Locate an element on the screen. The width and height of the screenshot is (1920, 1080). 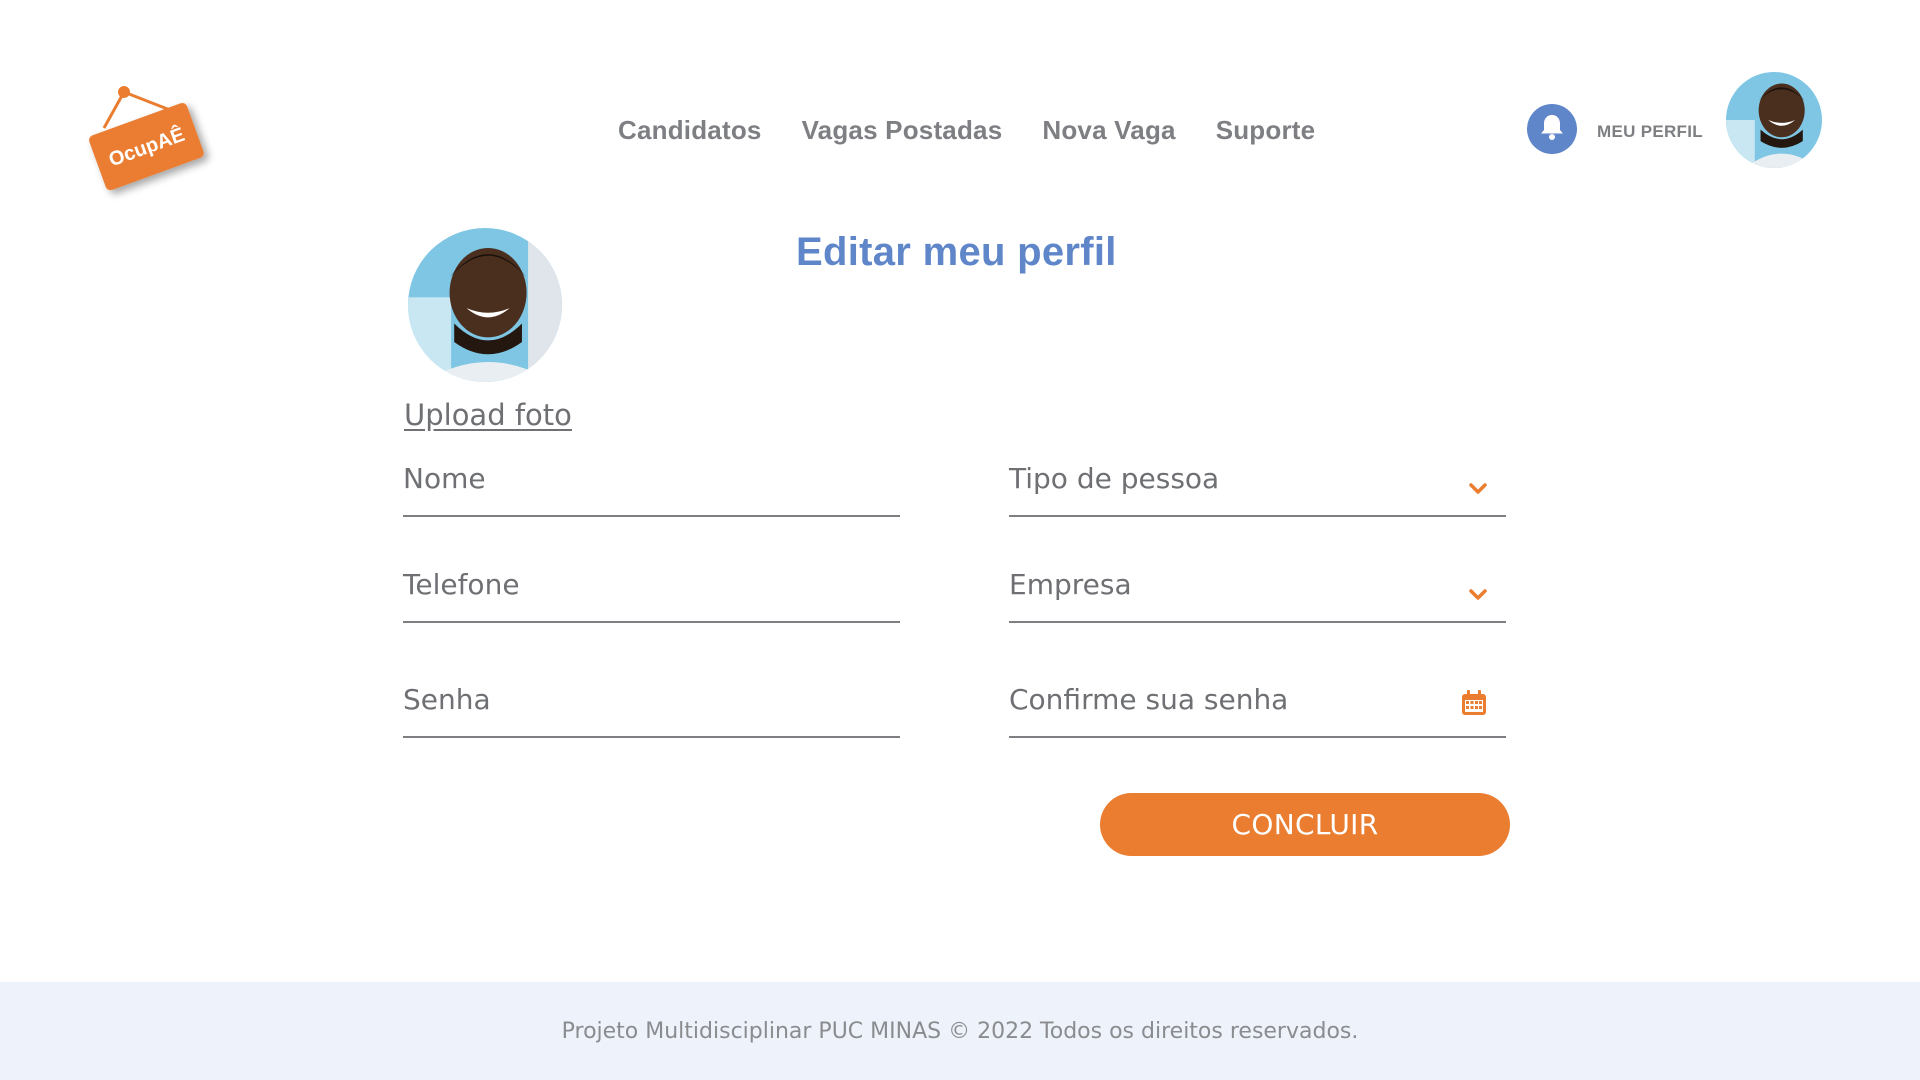
empresa-label: Empresa is located at coordinates (1070, 584).